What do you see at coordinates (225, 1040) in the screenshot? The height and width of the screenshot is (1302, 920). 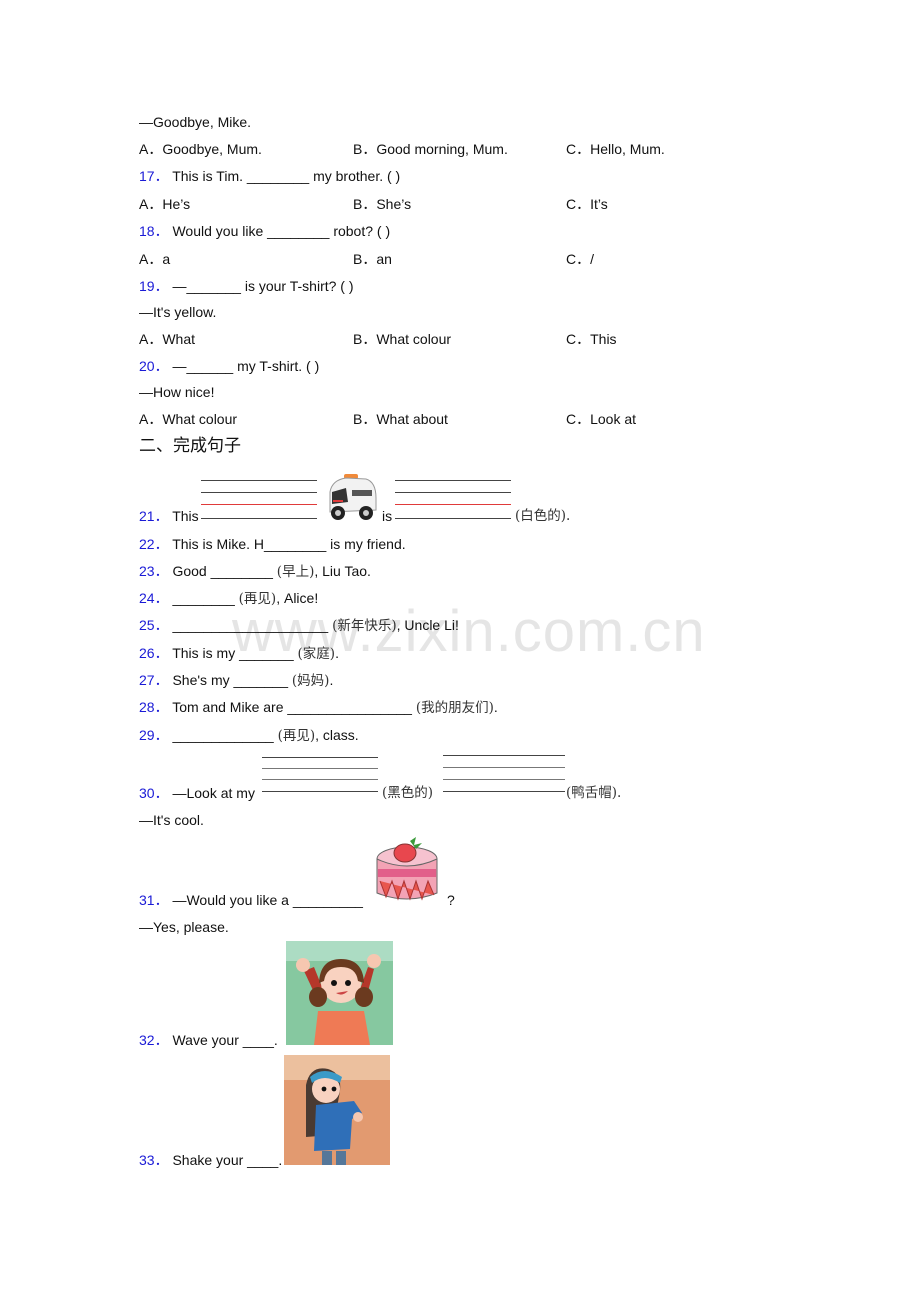 I see `question-text: Wave your ____.` at bounding box center [225, 1040].